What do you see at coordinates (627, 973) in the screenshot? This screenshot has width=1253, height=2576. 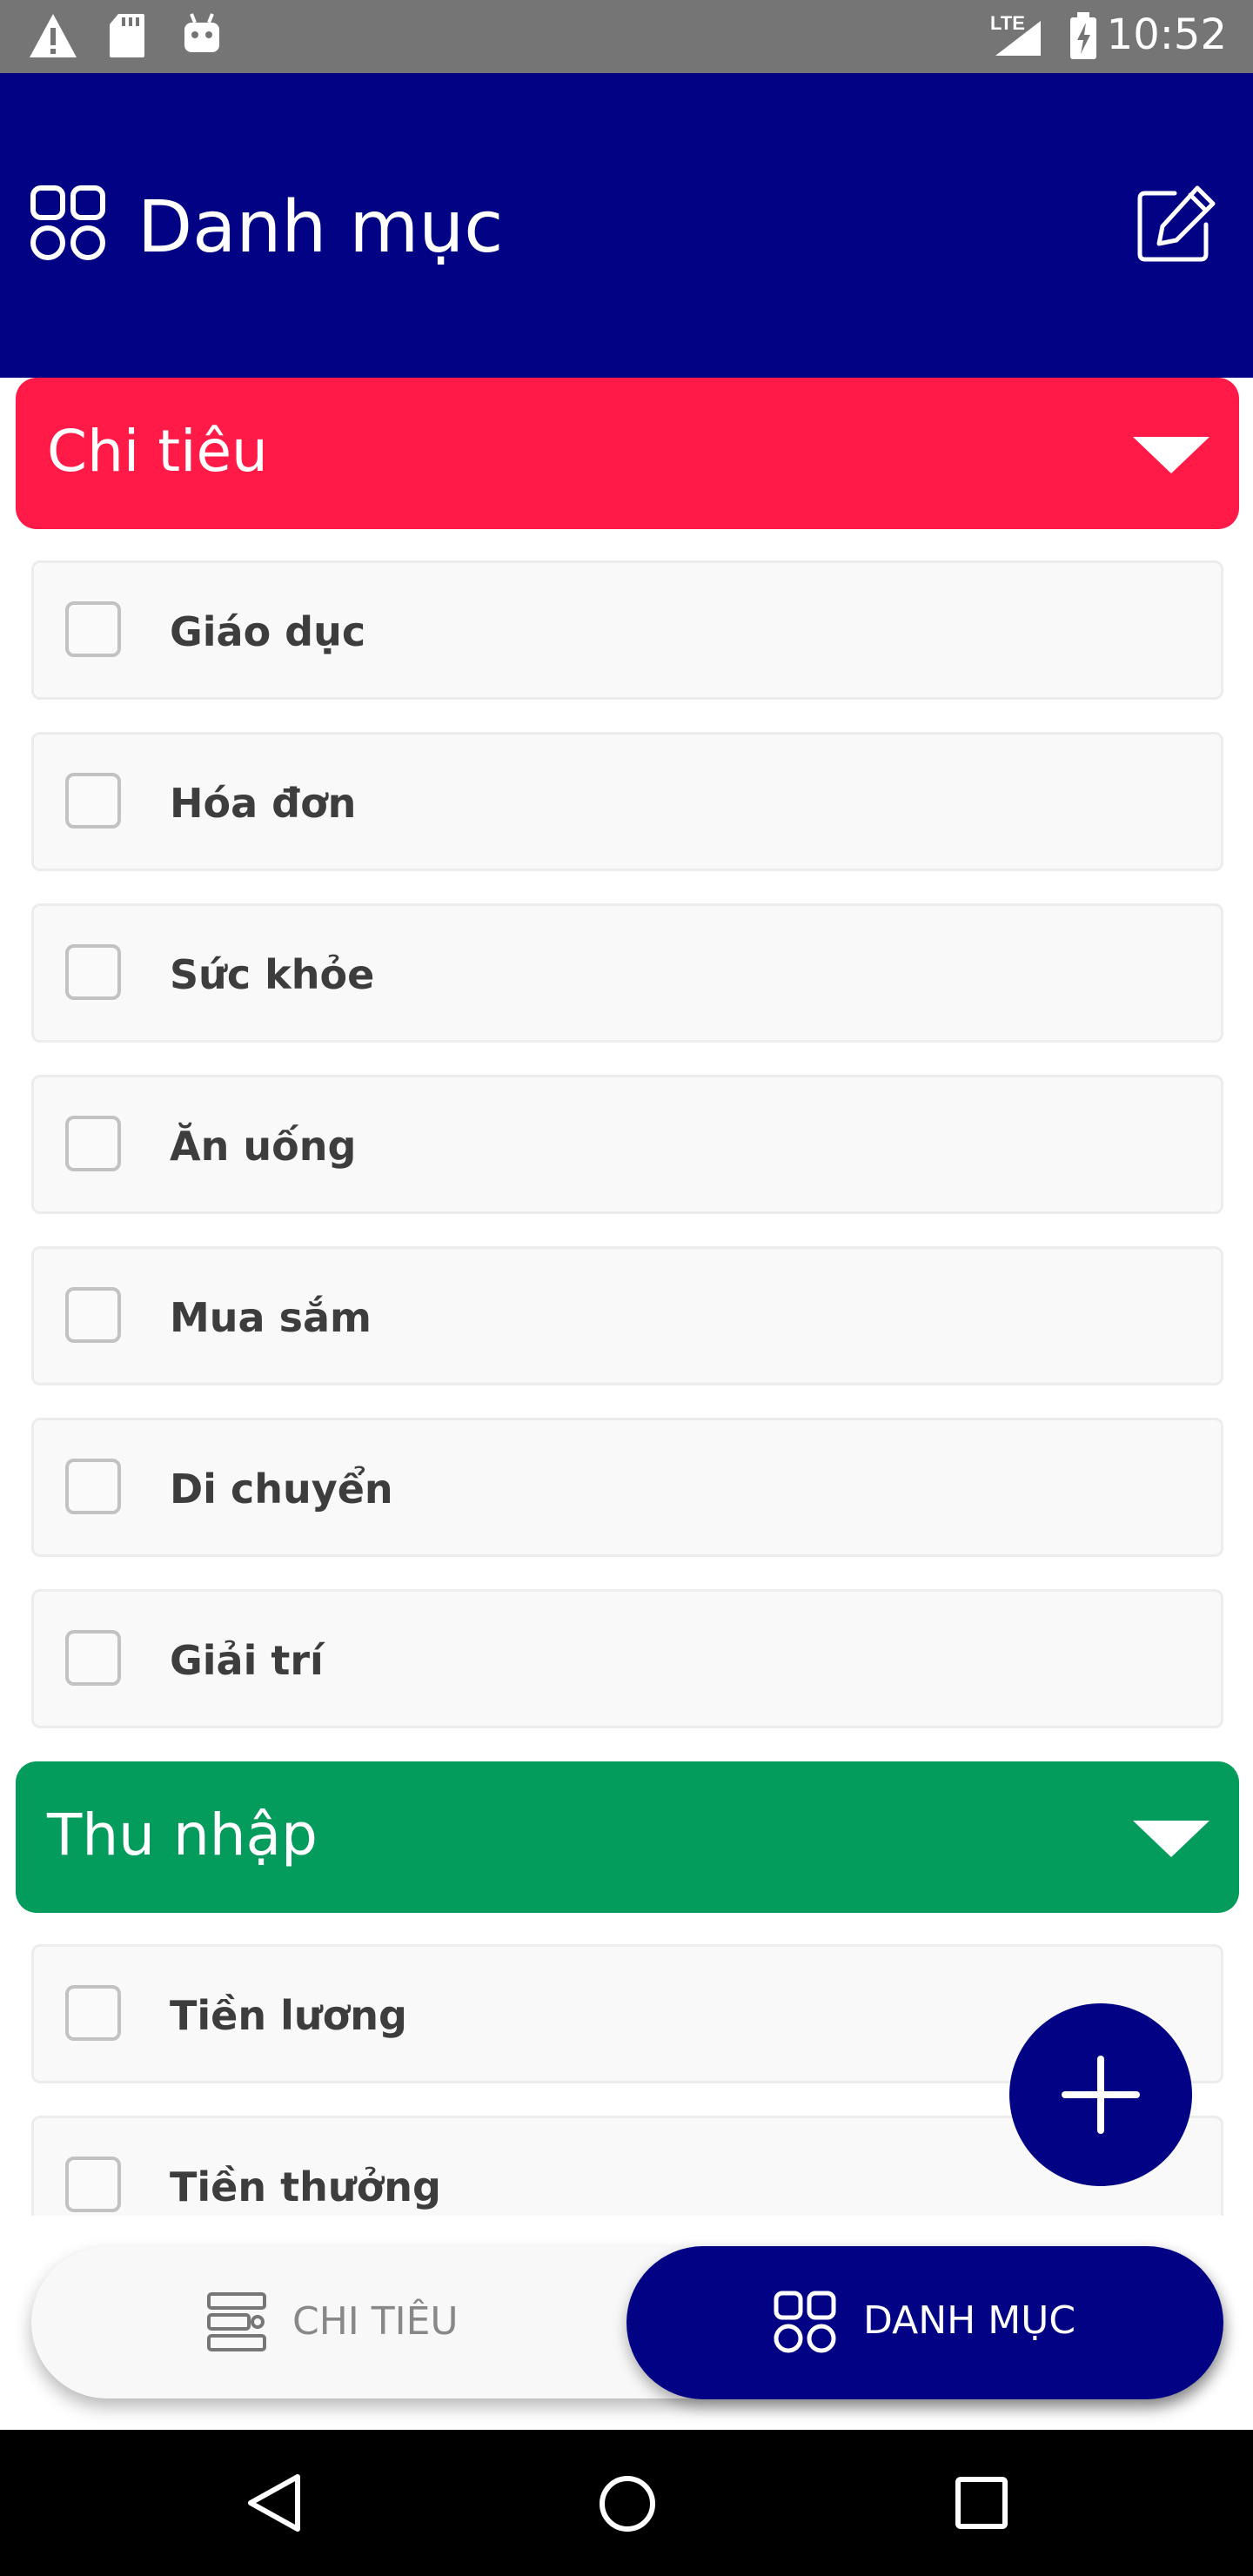 I see `list-item: Sức khỏe` at bounding box center [627, 973].